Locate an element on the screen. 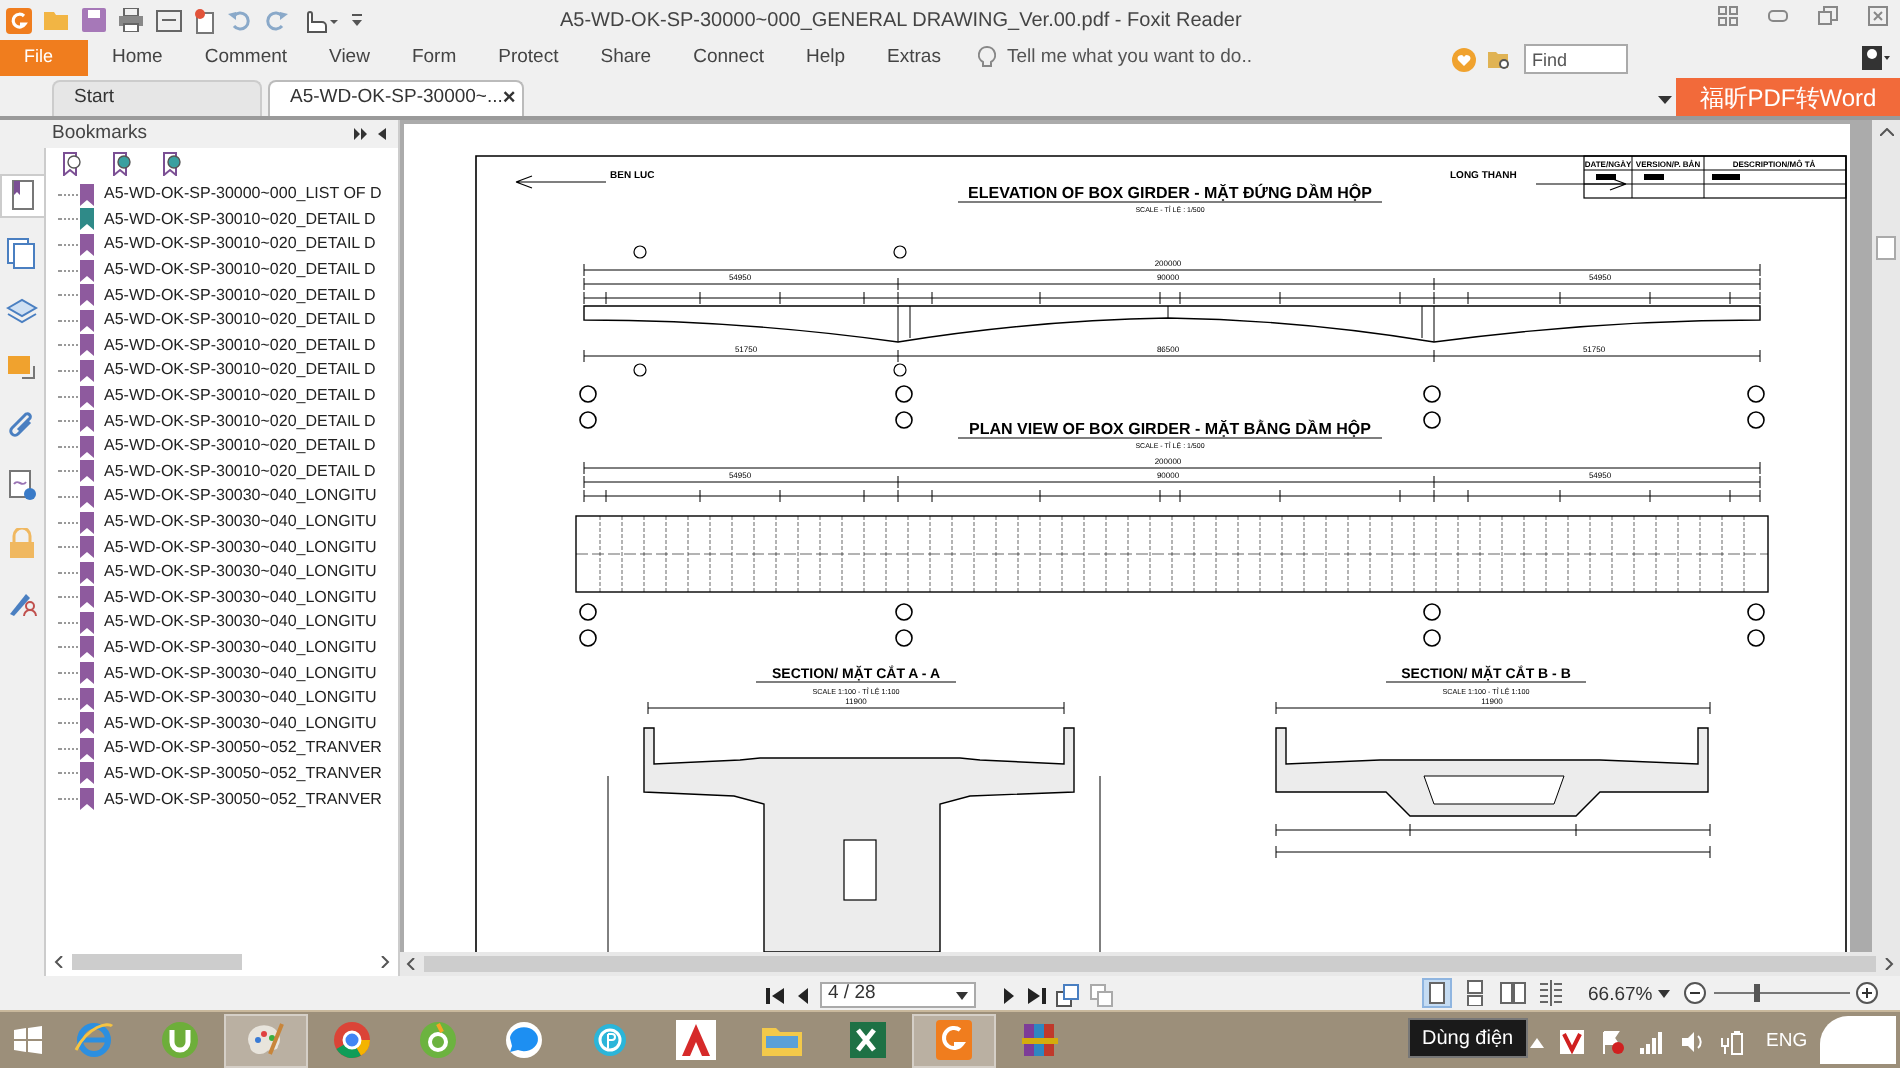 Image resolution: width=1900 pixels, height=1068 pixels. page-number-field: 4 / 28 is located at coordinates (898, 995).